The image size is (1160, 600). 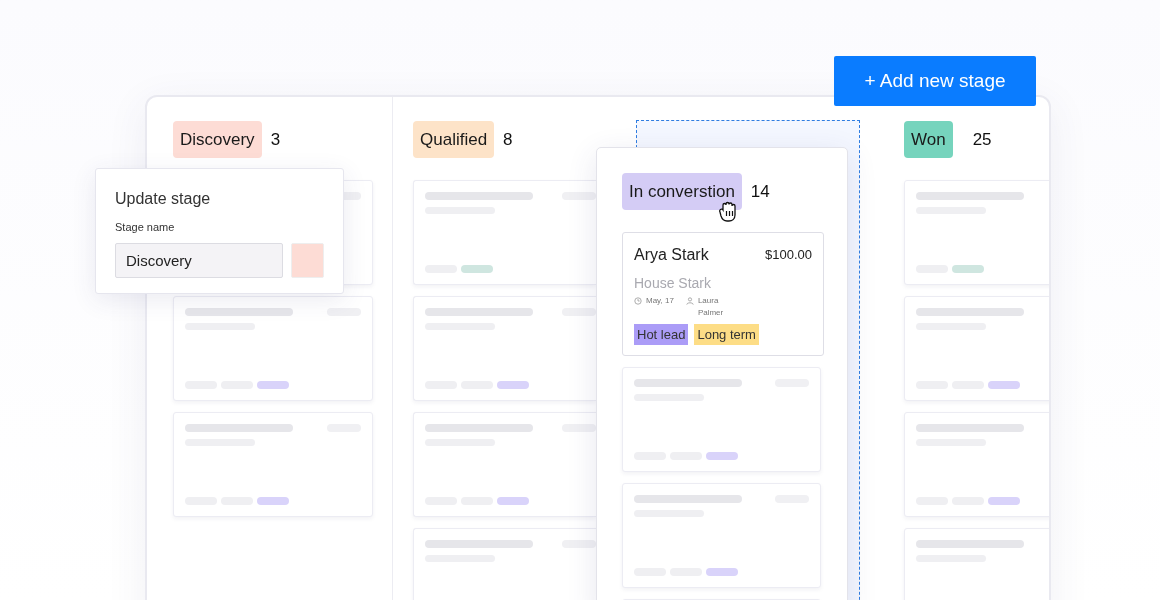 What do you see at coordinates (928, 139) in the screenshot?
I see `stage-label: Won` at bounding box center [928, 139].